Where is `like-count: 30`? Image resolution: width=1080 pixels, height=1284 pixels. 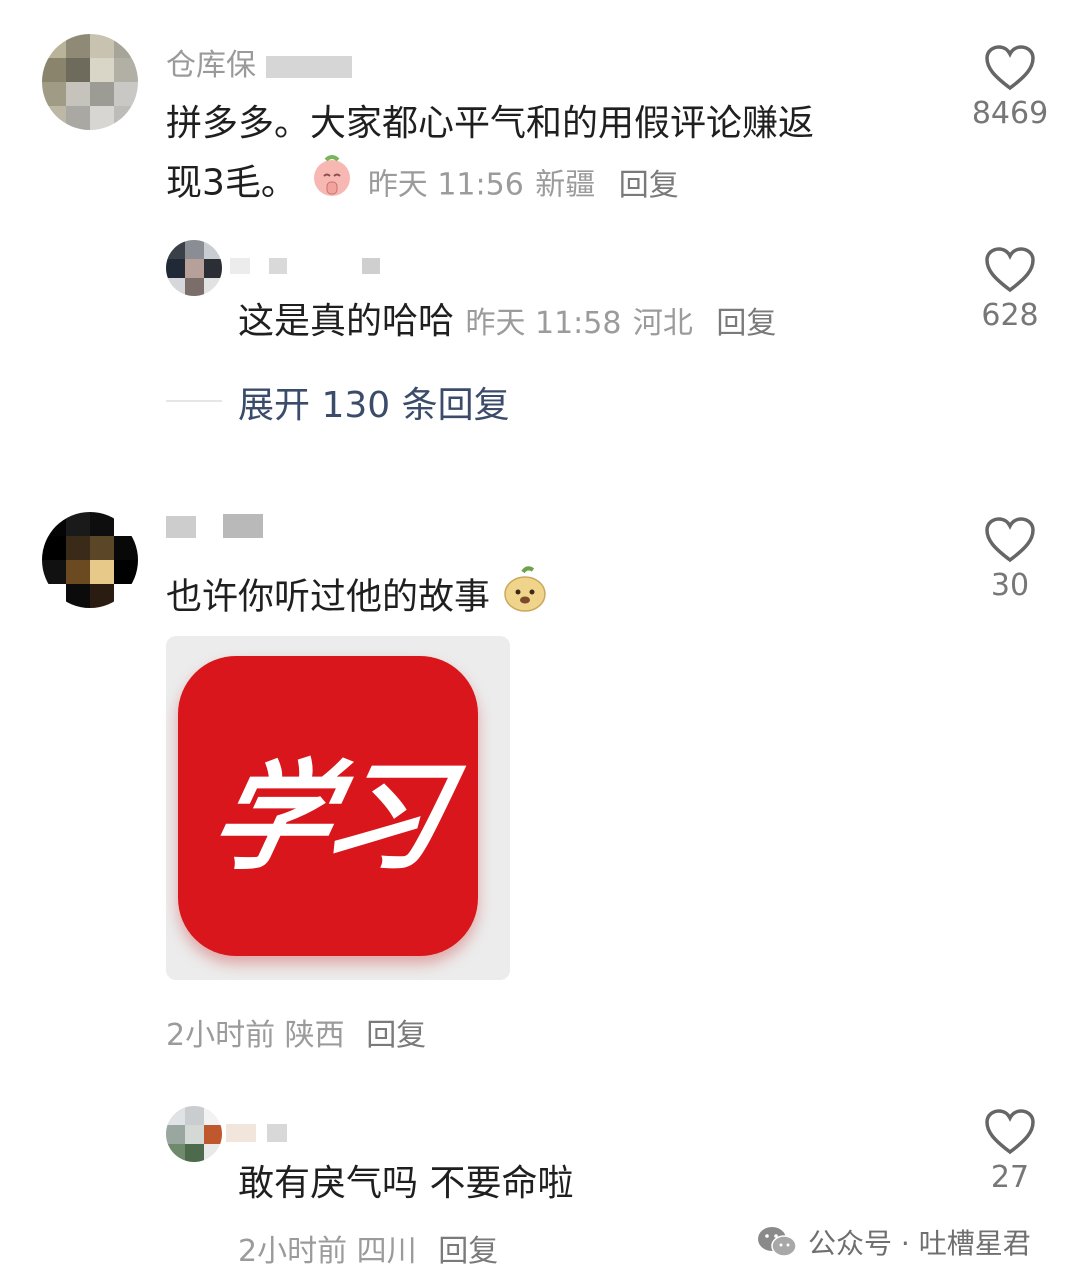 like-count: 30 is located at coordinates (1010, 585).